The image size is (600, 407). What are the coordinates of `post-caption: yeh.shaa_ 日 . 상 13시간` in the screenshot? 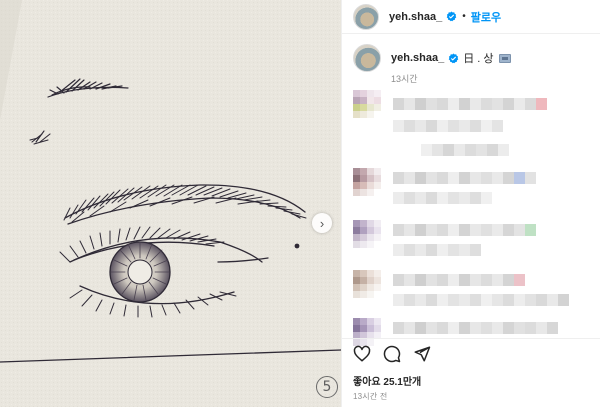 It's located at (473, 64).